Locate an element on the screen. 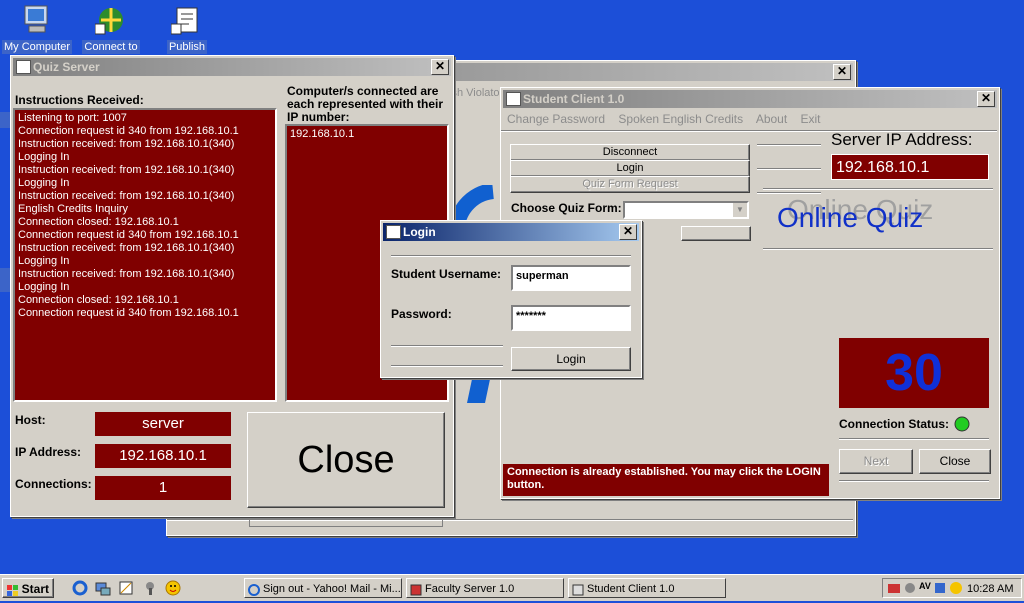  desktop-icon-my-computer: My Computer is located at coordinates (37, 28).